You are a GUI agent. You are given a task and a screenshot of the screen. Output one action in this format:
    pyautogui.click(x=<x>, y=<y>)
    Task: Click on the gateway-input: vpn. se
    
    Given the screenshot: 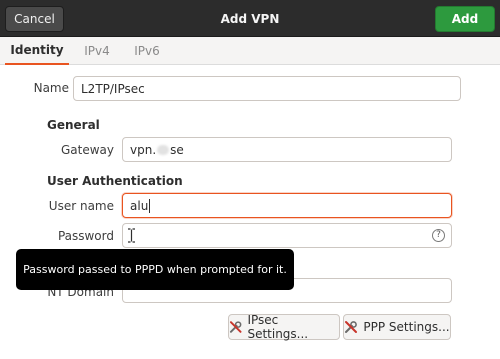 What is the action you would take?
    pyautogui.click(x=287, y=149)
    